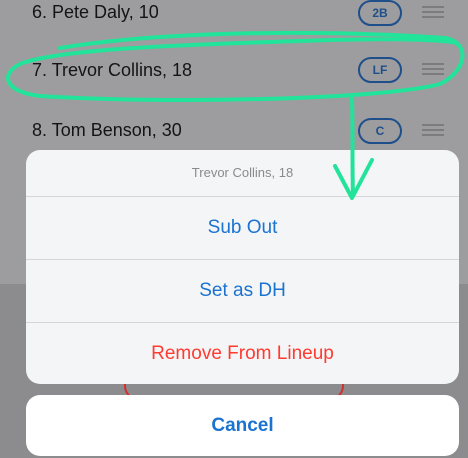 The image size is (468, 458). Describe the element at coordinates (234, 71) in the screenshot. I see `lineup-row: 7. Trevor Collins, 18 LF` at that location.